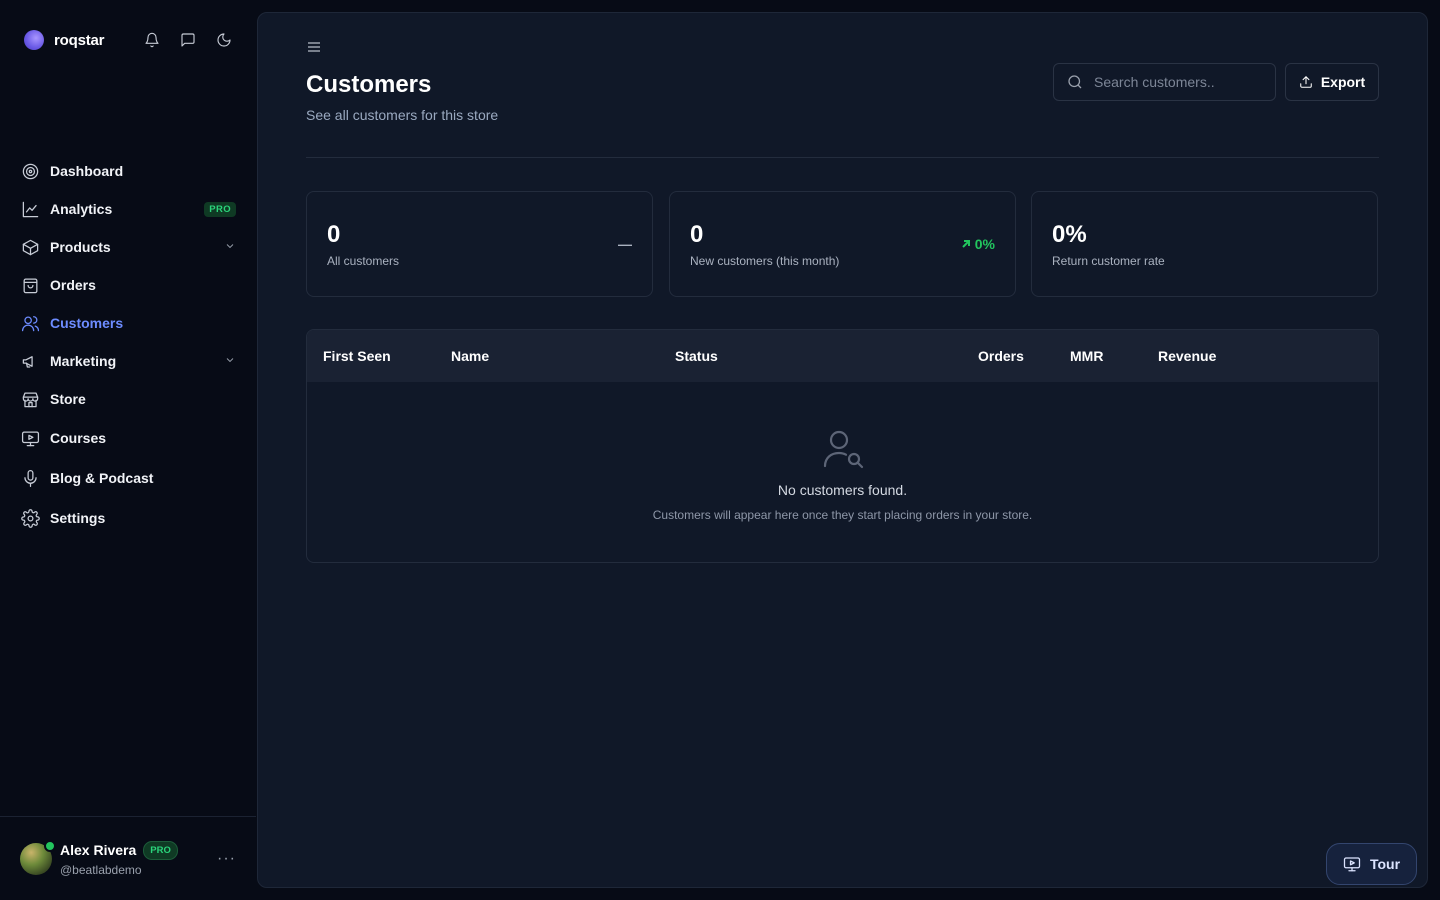  Describe the element at coordinates (696, 356) in the screenshot. I see `column-header-status: Status` at that location.